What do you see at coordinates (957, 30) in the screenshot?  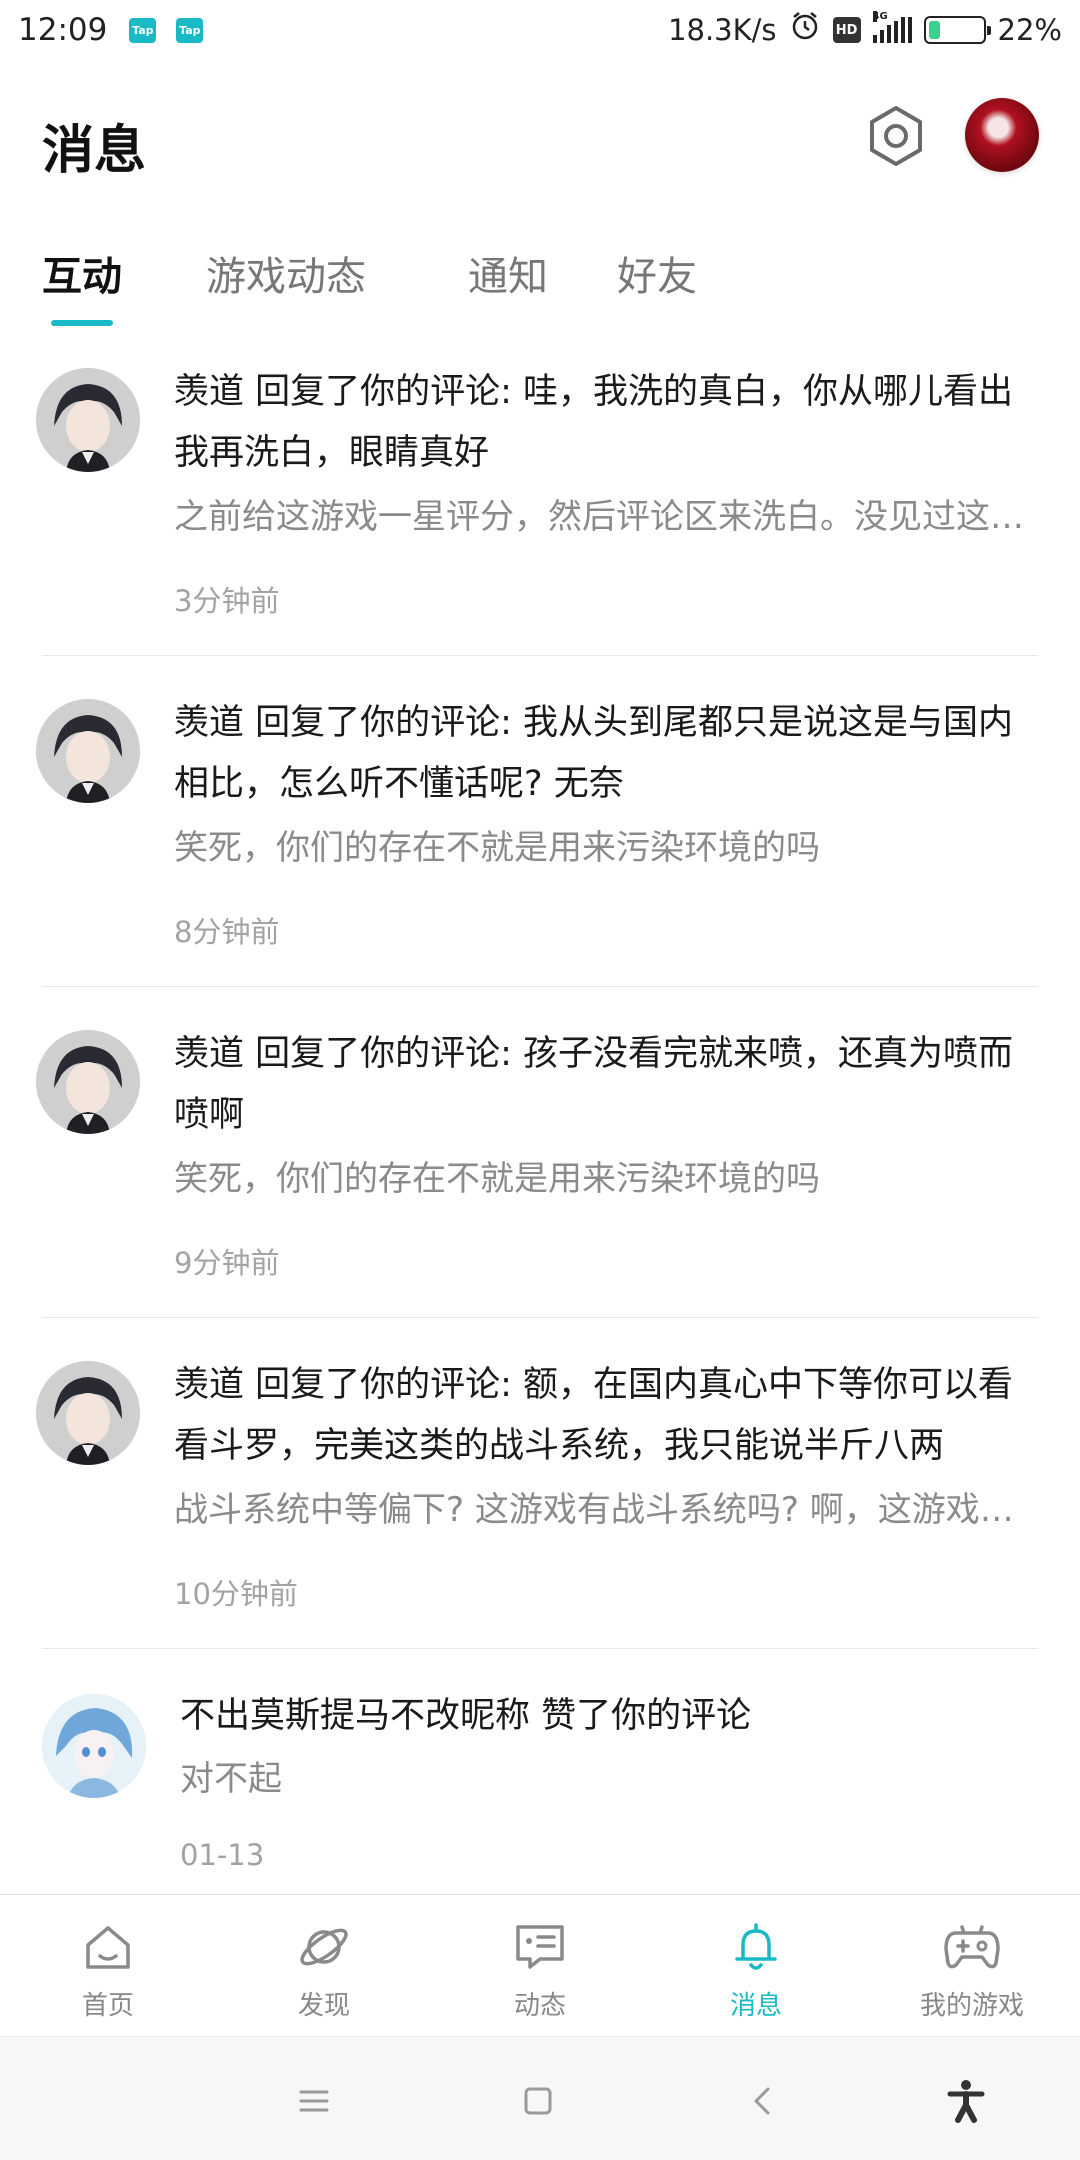 I see `battery-icon` at bounding box center [957, 30].